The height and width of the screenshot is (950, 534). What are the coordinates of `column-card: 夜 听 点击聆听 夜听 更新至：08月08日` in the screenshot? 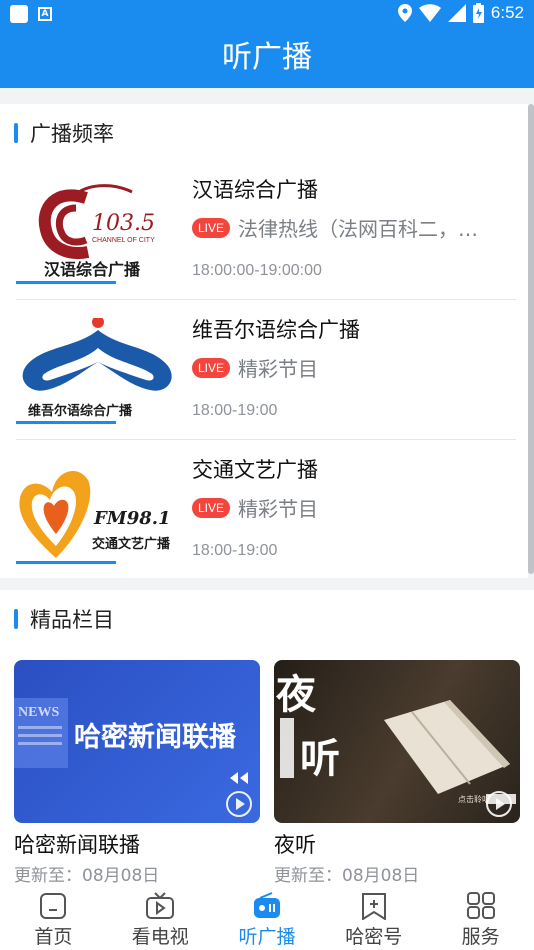 It's located at (397, 773).